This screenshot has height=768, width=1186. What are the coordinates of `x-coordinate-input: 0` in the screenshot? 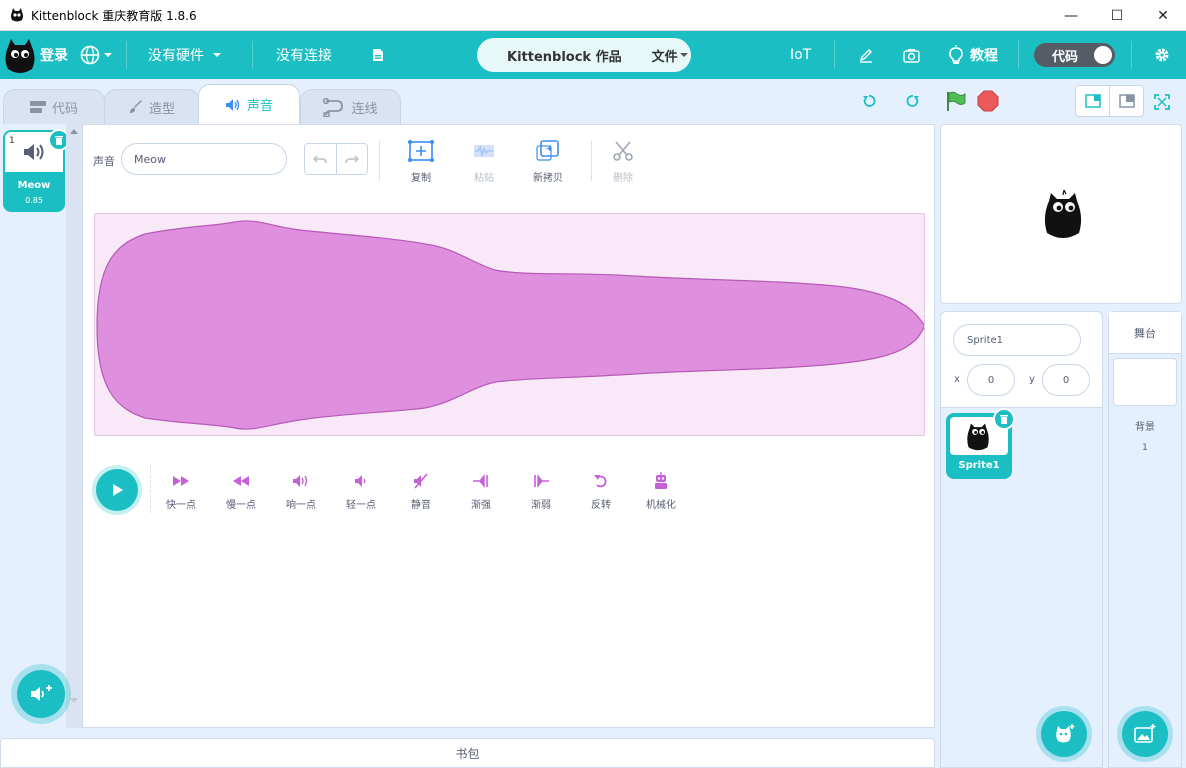 It's located at (991, 380).